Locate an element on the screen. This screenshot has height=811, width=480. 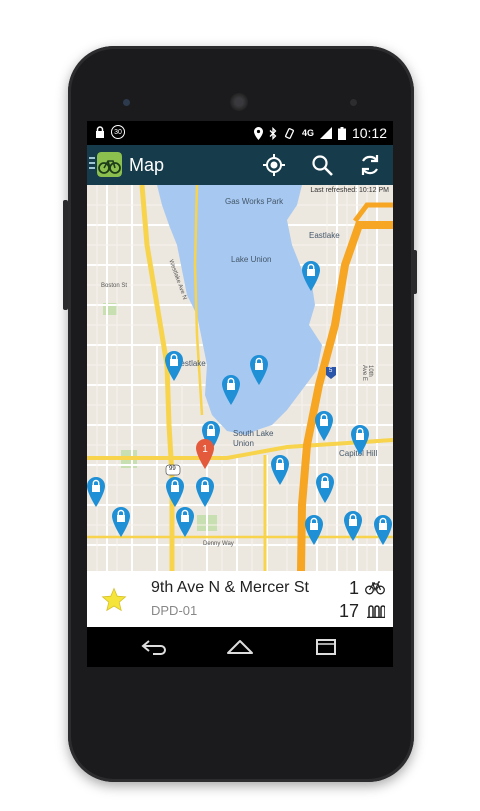
app-logo-icon is located at coordinates (109, 164).